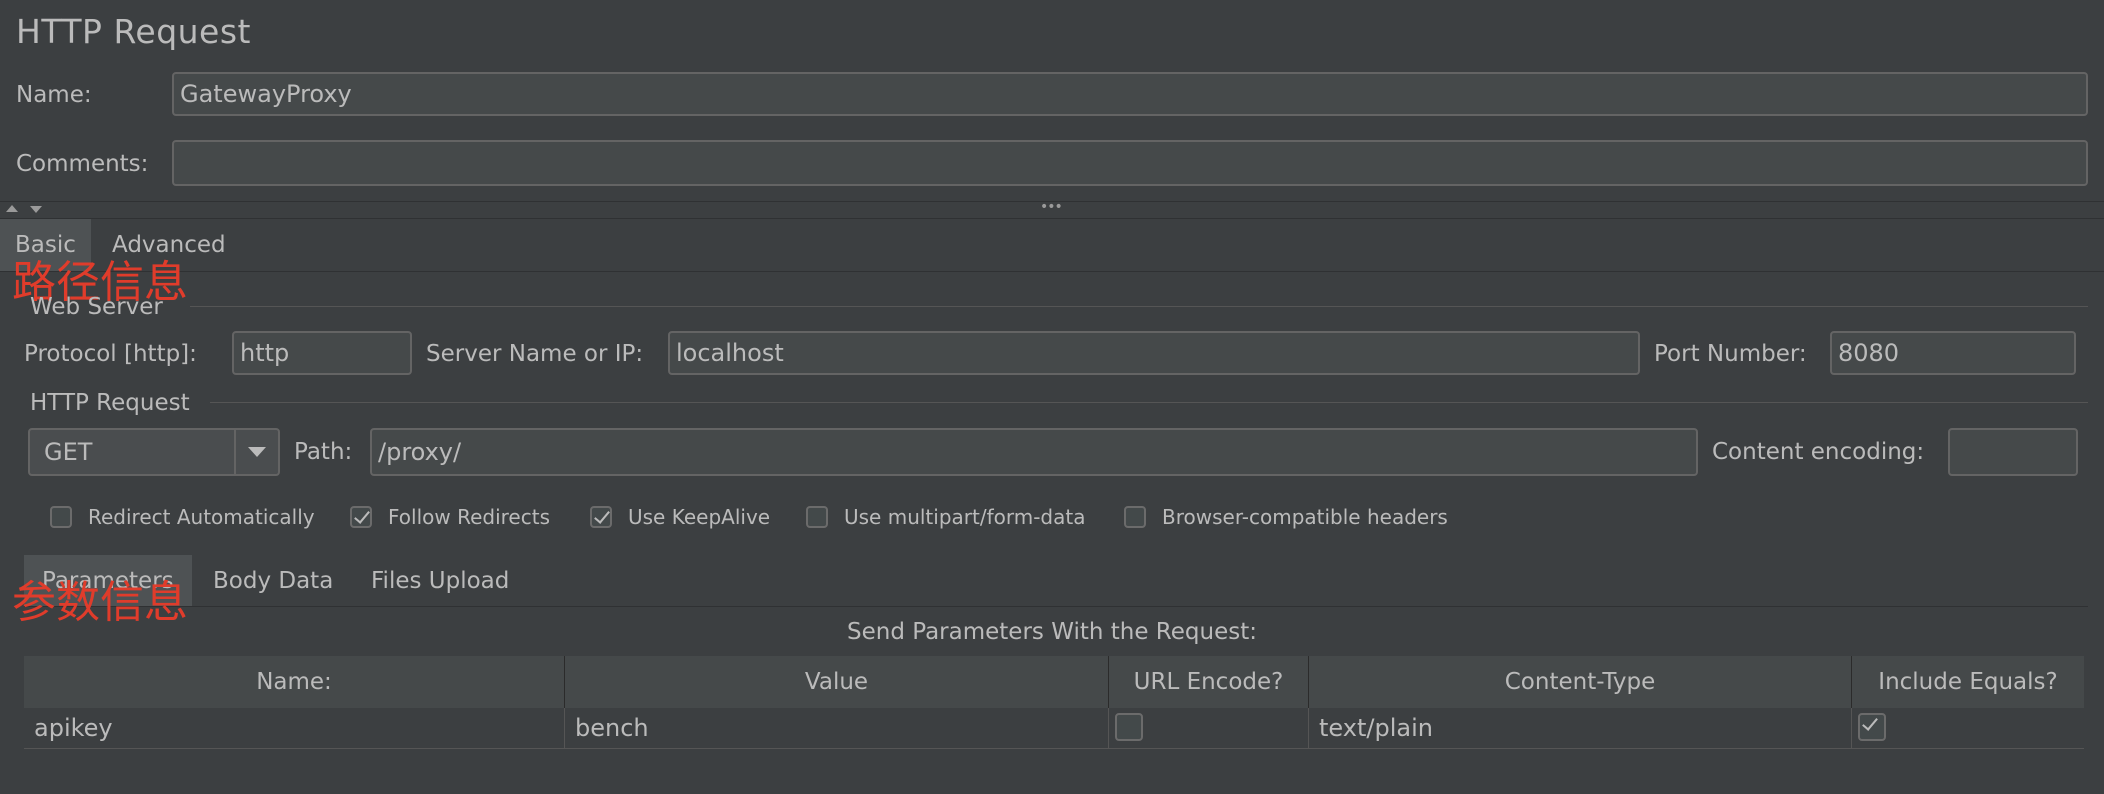 This screenshot has width=2104, height=794. What do you see at coordinates (294, 682) in the screenshot?
I see `column-header-name: Name:` at bounding box center [294, 682].